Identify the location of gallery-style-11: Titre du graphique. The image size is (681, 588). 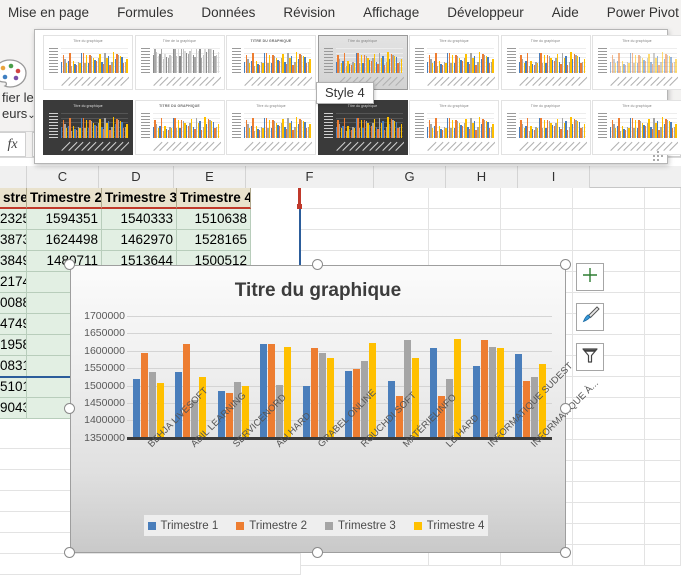
(362, 127).